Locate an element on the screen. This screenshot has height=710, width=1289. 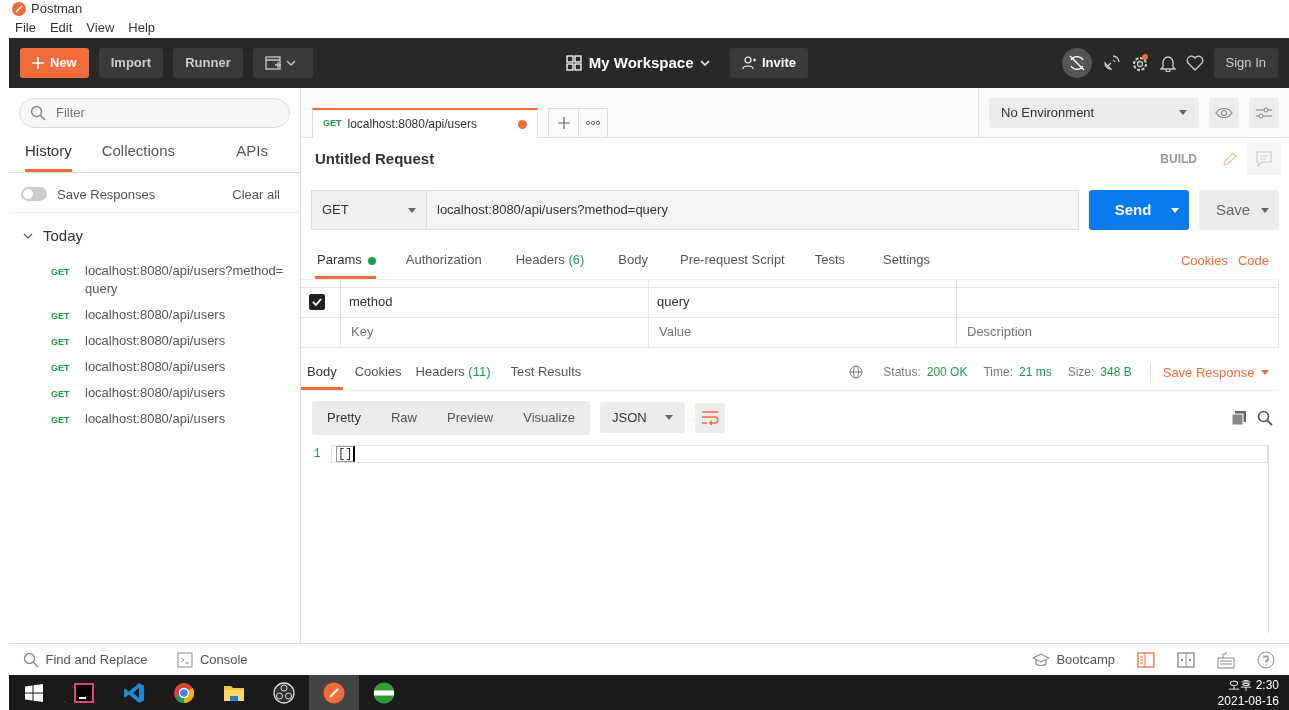
settings-sliders-button is located at coordinates (1264, 112).